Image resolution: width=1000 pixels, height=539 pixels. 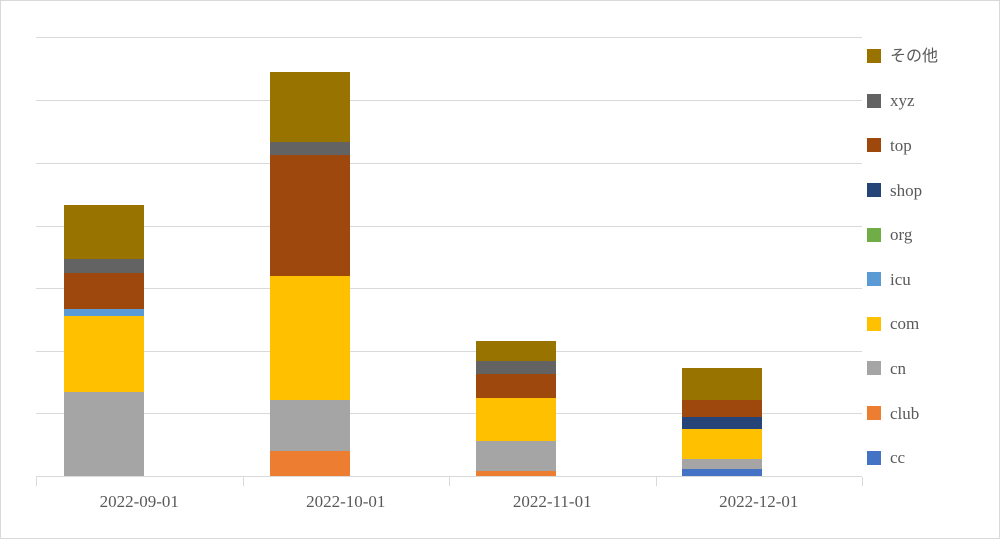 I want to click on chart-legend: その他 xyz top shop org icu com cn club cc, so click(x=930, y=257).